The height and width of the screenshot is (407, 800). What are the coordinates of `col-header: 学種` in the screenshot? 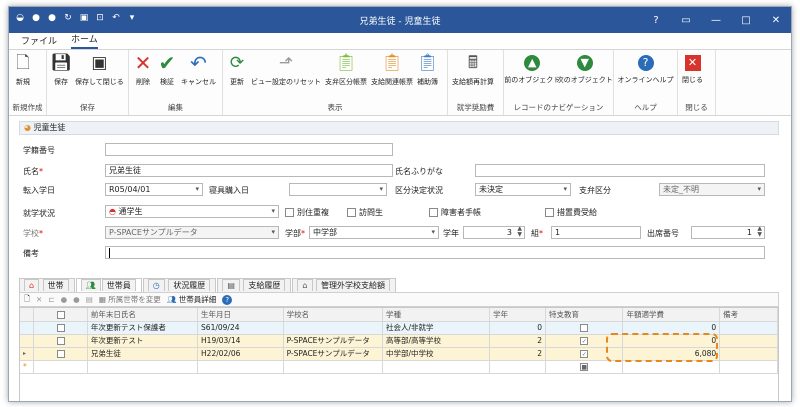 It's located at (436, 315).